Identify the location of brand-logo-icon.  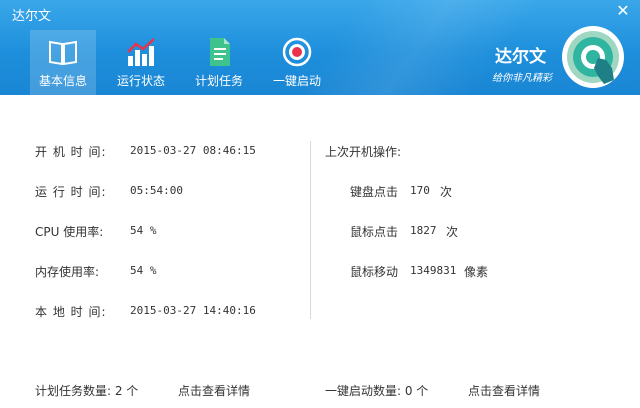
(593, 57).